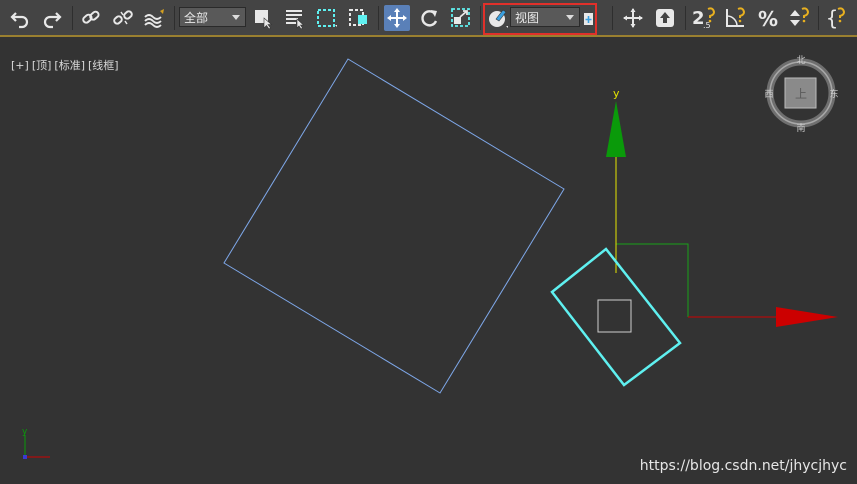  What do you see at coordinates (295, 18) in the screenshot?
I see `select-by-name-icon` at bounding box center [295, 18].